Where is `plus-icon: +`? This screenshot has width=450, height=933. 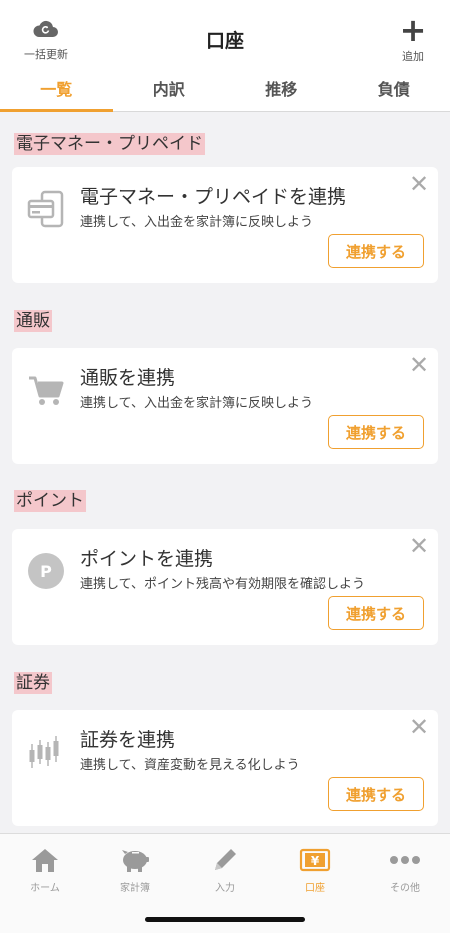 plus-icon: + is located at coordinates (413, 30).